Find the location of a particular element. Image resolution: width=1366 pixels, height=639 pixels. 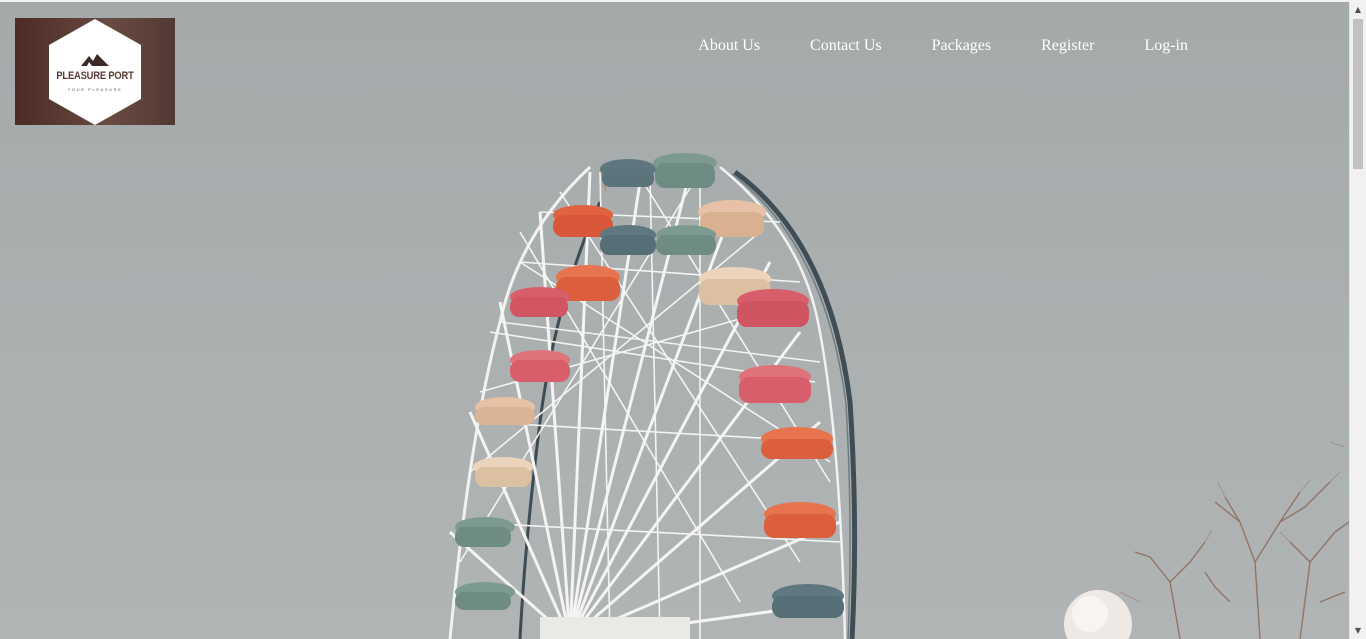

site-logo: PLEASURE PORT YOUR PLEASURE is located at coordinates (95, 71).